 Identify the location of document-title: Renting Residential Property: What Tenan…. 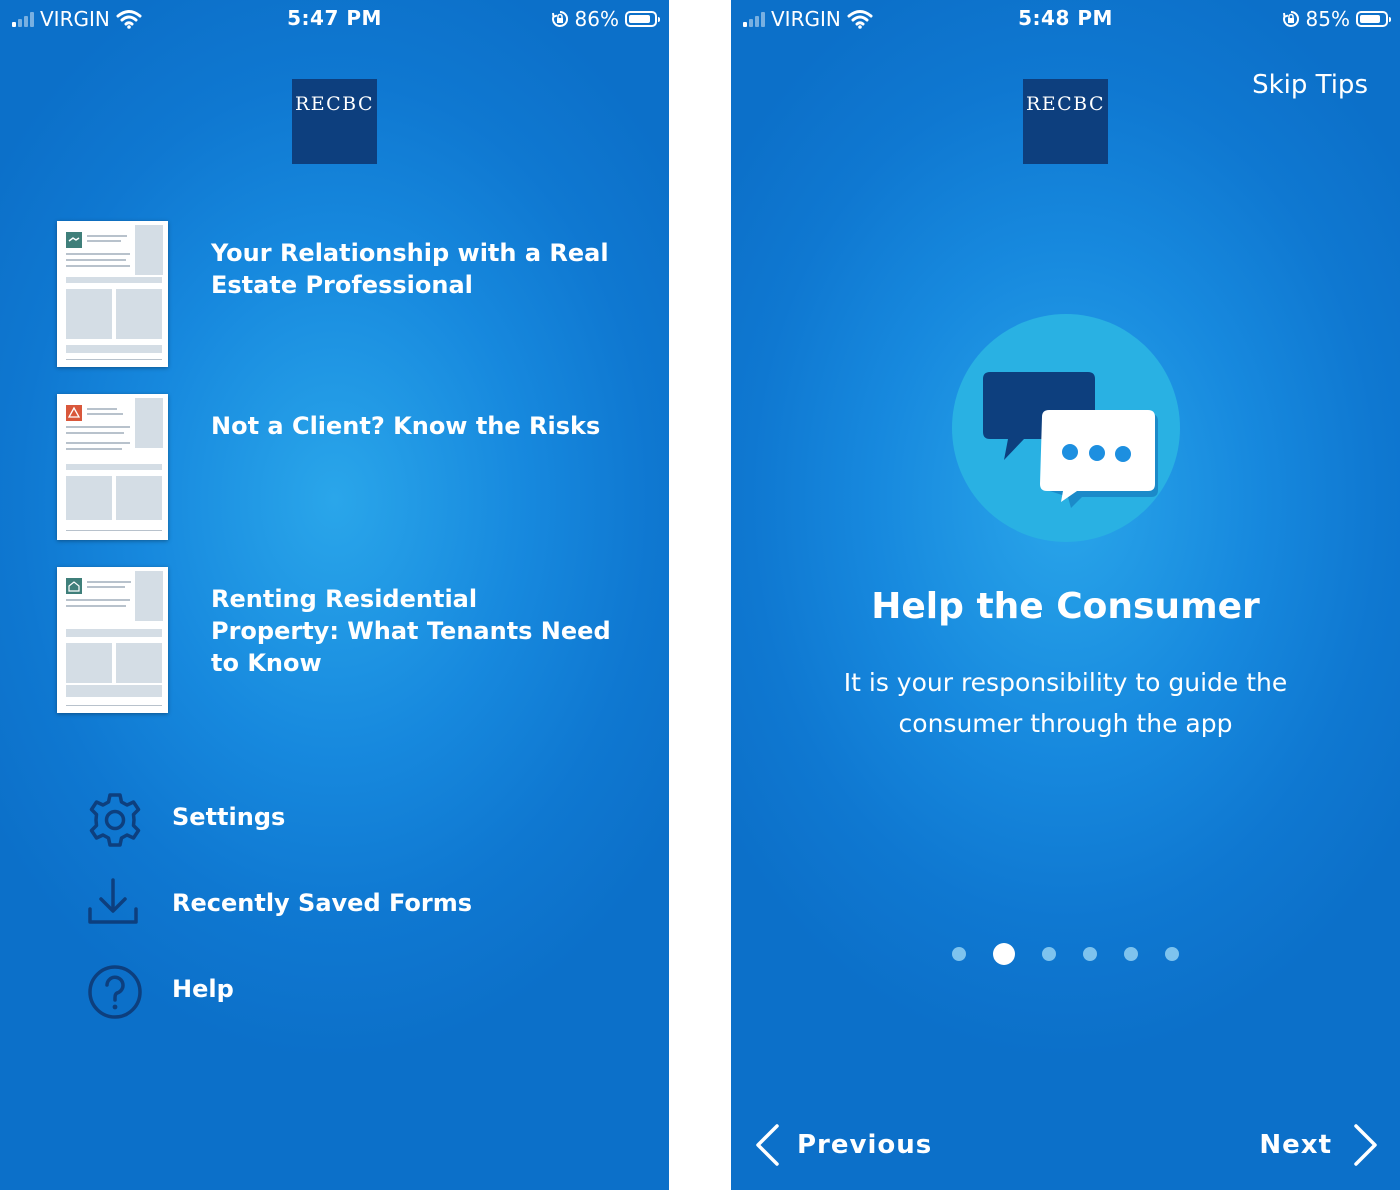
(411, 631).